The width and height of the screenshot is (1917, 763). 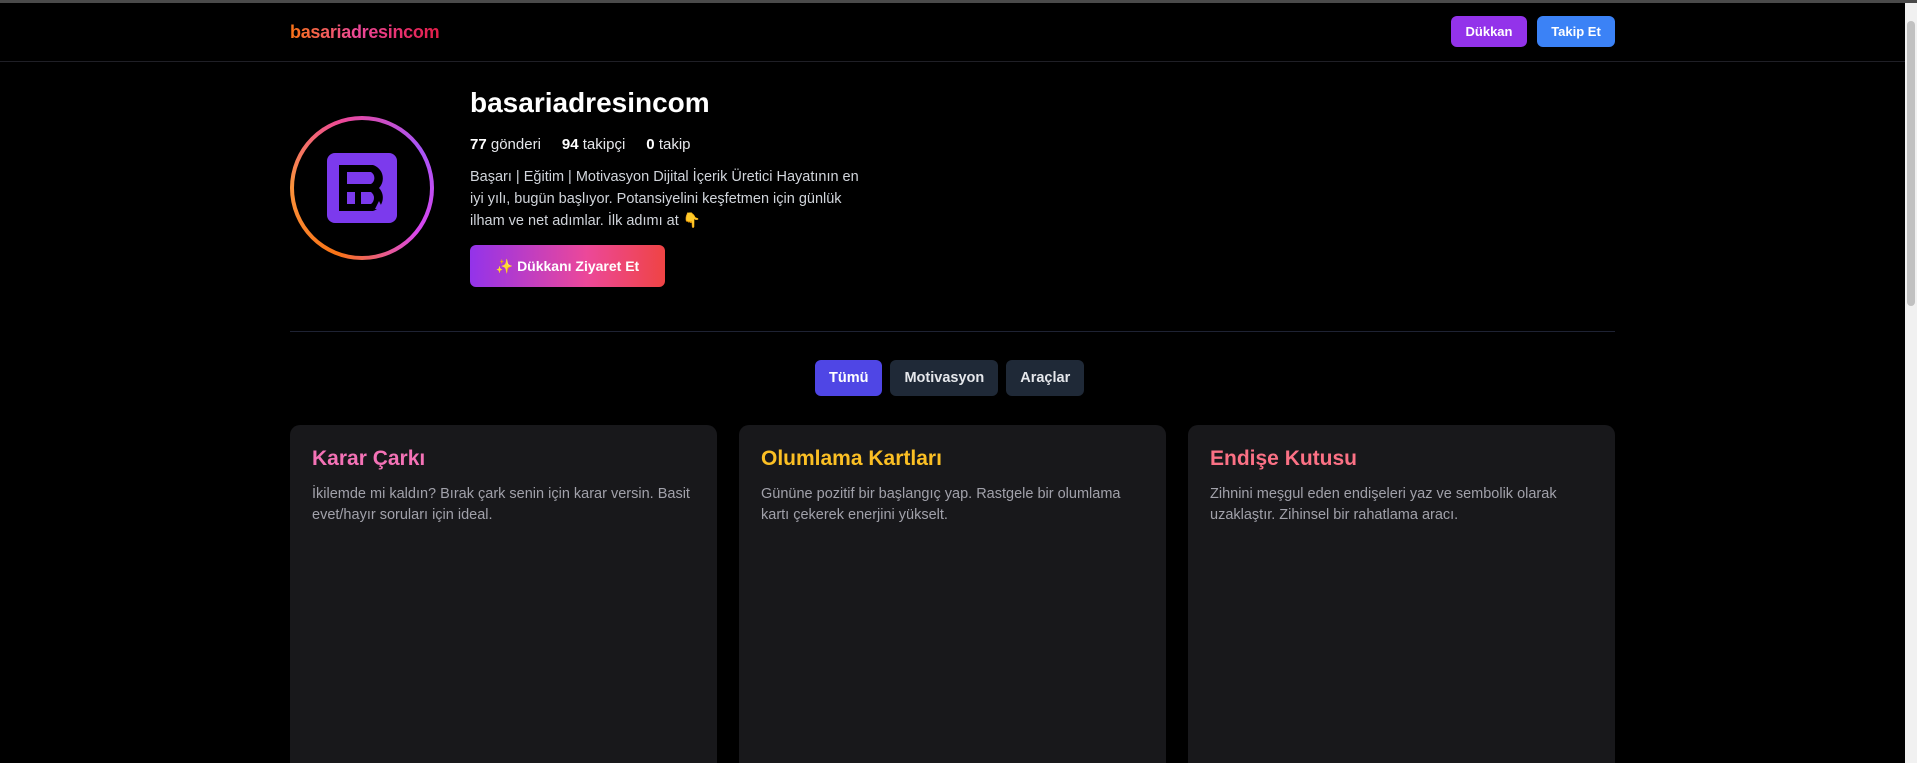 I want to click on card-title: Karar Çarkı, so click(x=369, y=458).